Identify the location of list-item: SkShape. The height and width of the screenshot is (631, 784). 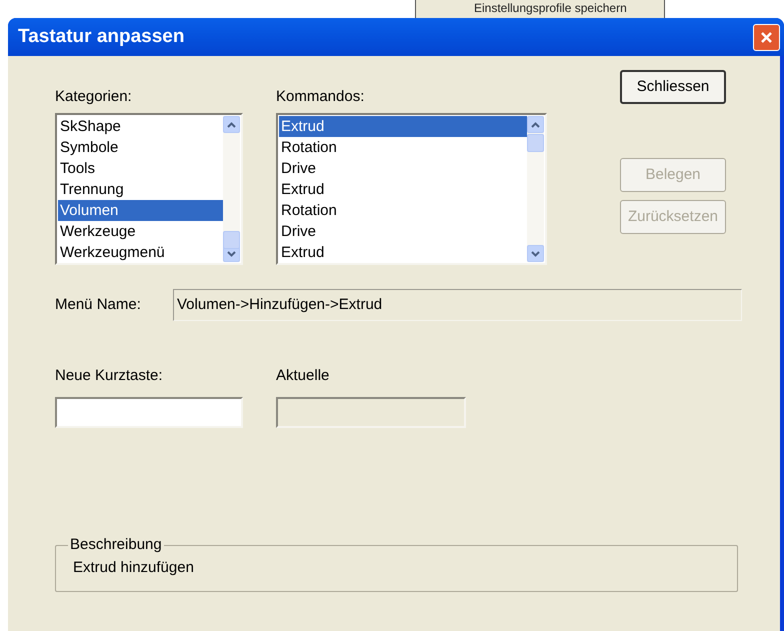
(140, 126).